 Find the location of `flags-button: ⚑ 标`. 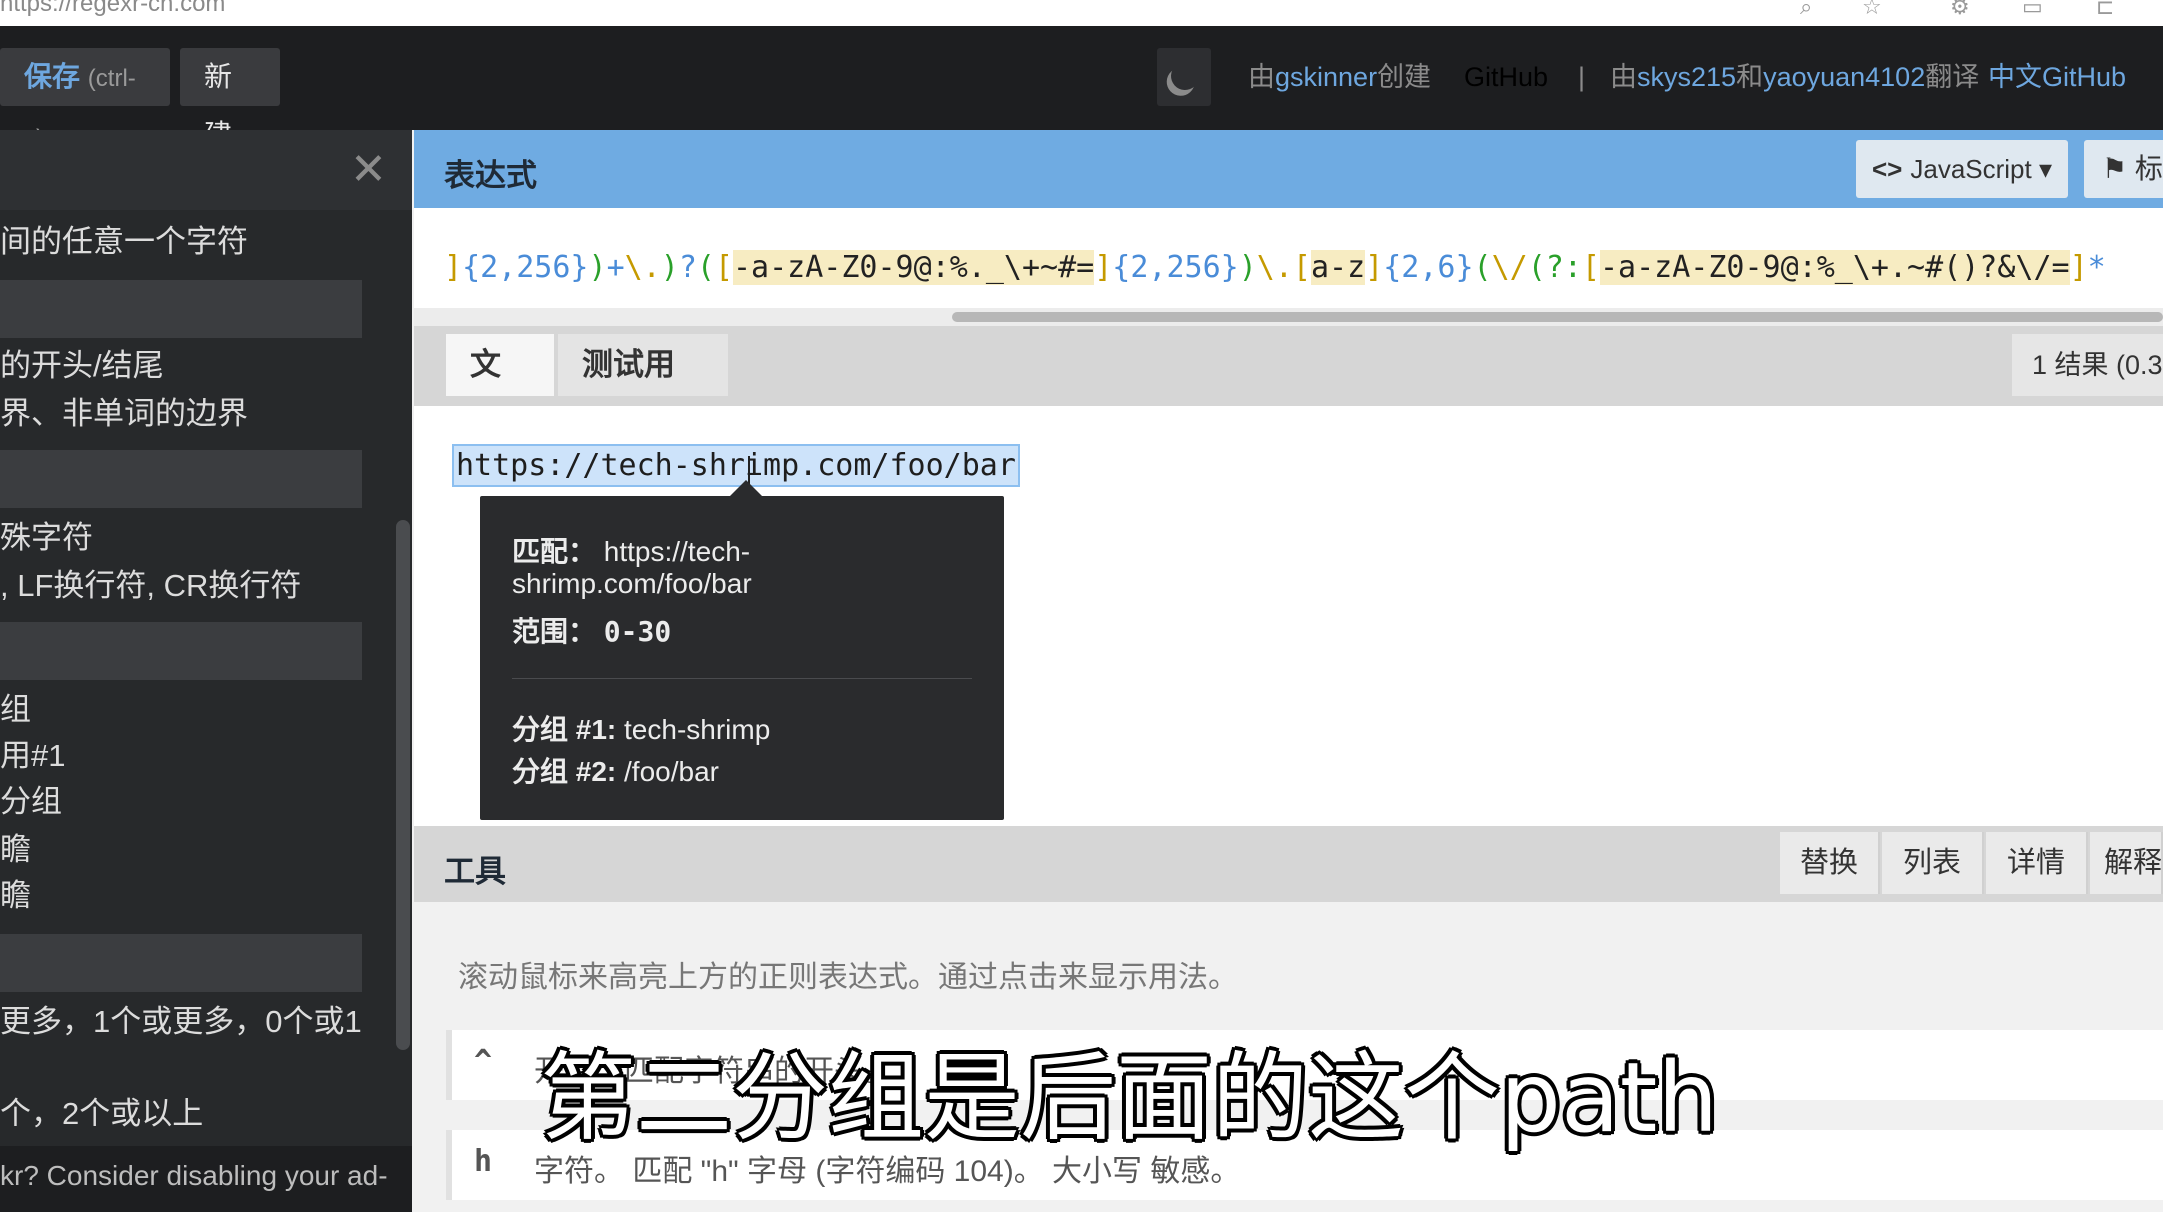

flags-button: ⚑ 标 is located at coordinates (2123, 169).